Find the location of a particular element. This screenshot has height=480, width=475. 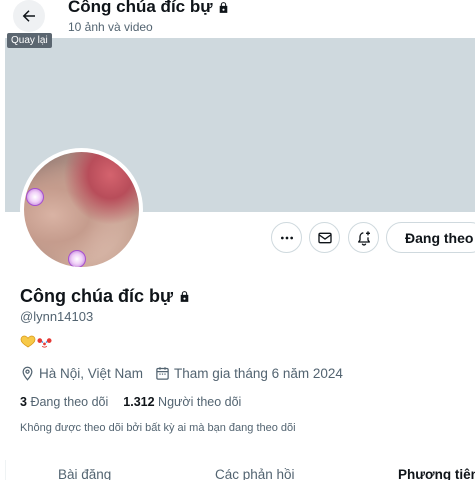

followers-count: 1.312 is located at coordinates (139, 402).